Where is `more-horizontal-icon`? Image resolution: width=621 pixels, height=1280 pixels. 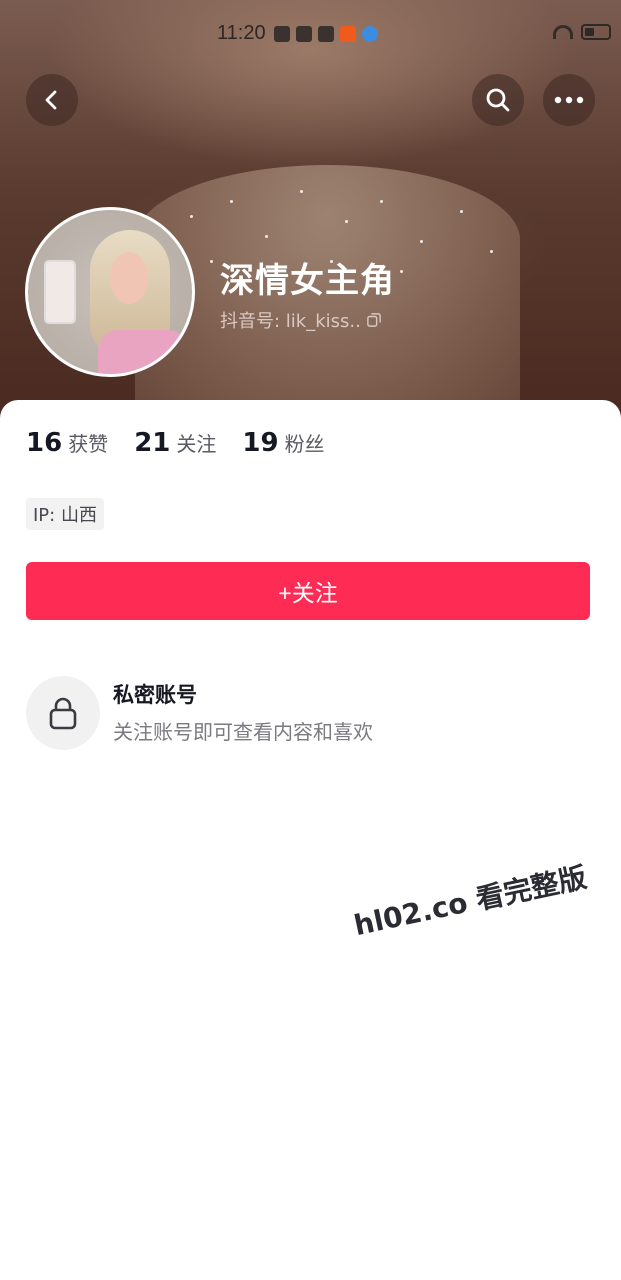 more-horizontal-icon is located at coordinates (569, 100).